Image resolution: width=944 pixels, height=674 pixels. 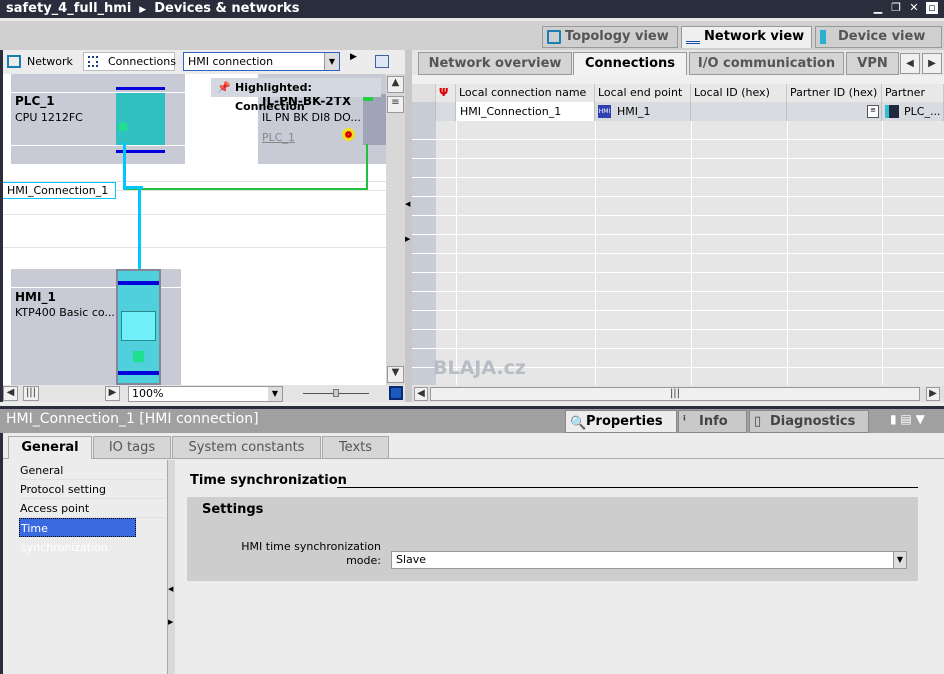 What do you see at coordinates (932, 63) in the screenshot?
I see `tab-scroll-right-icon: ▶` at bounding box center [932, 63].